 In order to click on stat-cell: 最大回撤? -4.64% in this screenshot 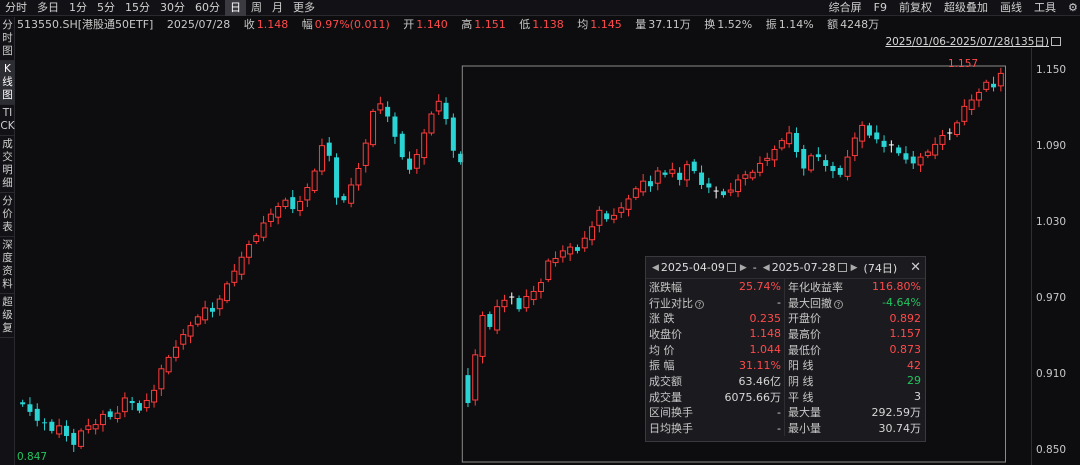, I will do `click(854, 303)`.